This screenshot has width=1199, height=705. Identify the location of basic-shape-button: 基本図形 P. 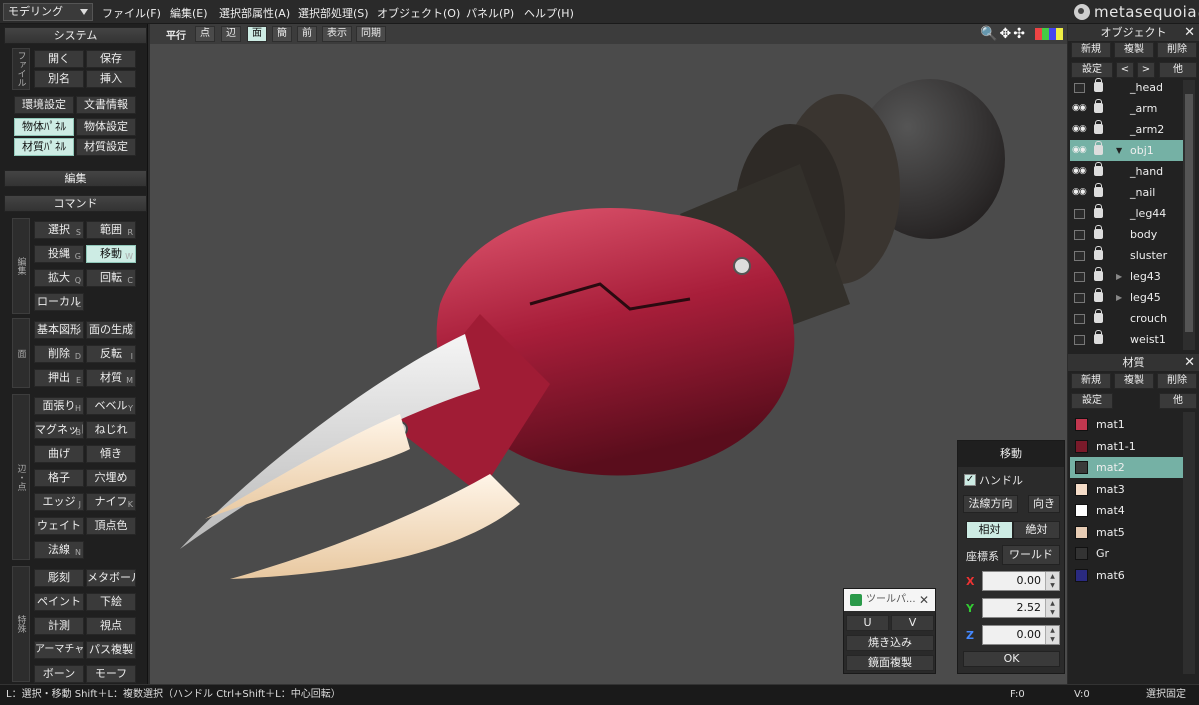
(59, 330).